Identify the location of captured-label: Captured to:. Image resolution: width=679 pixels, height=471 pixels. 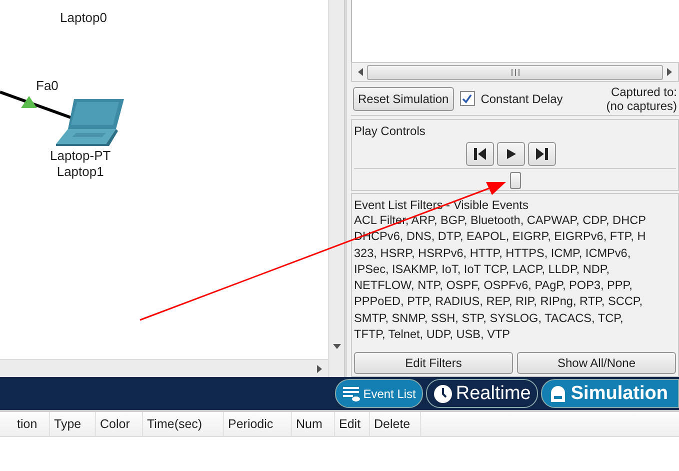
(643, 91).